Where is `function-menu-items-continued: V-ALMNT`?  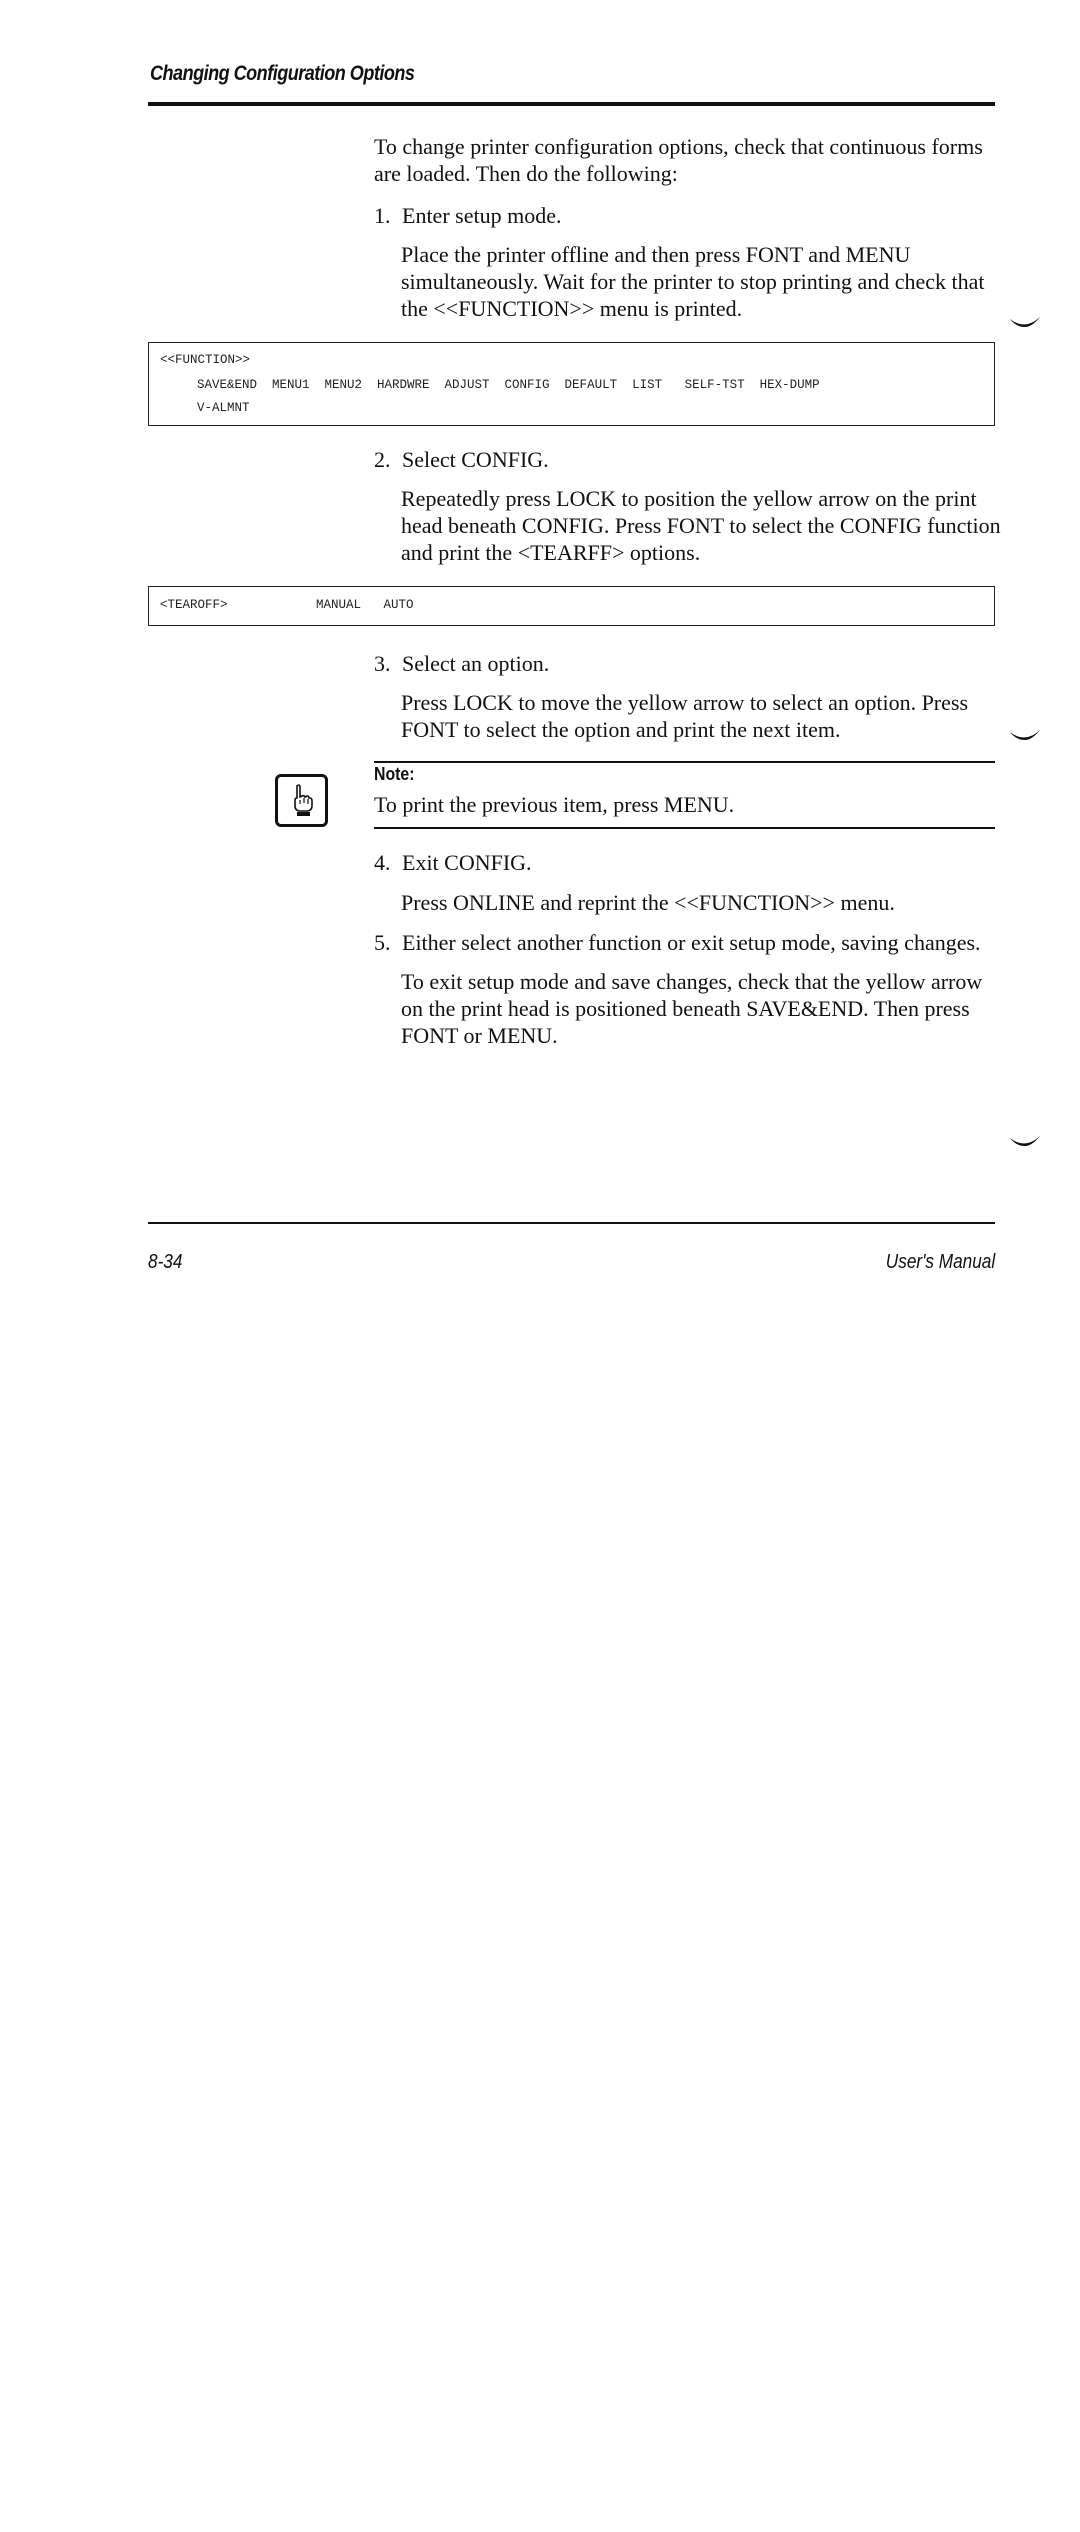
function-menu-items-continued: V-ALMNT is located at coordinates (223, 408).